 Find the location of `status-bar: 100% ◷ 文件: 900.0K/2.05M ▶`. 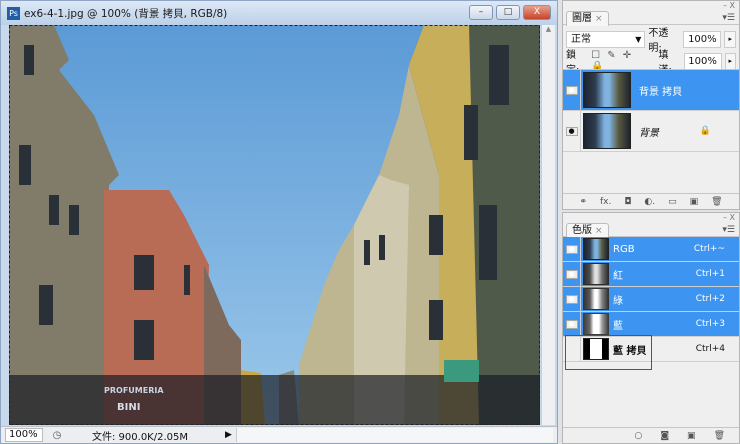

status-bar: 100% ◷ 文件: 900.0K/2.05M ▶ is located at coordinates (279, 434).